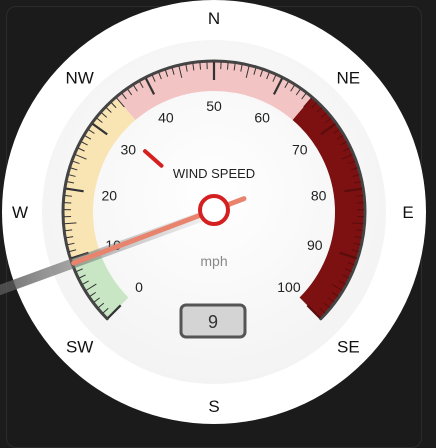  I want to click on scale-label: 90, so click(315, 245).